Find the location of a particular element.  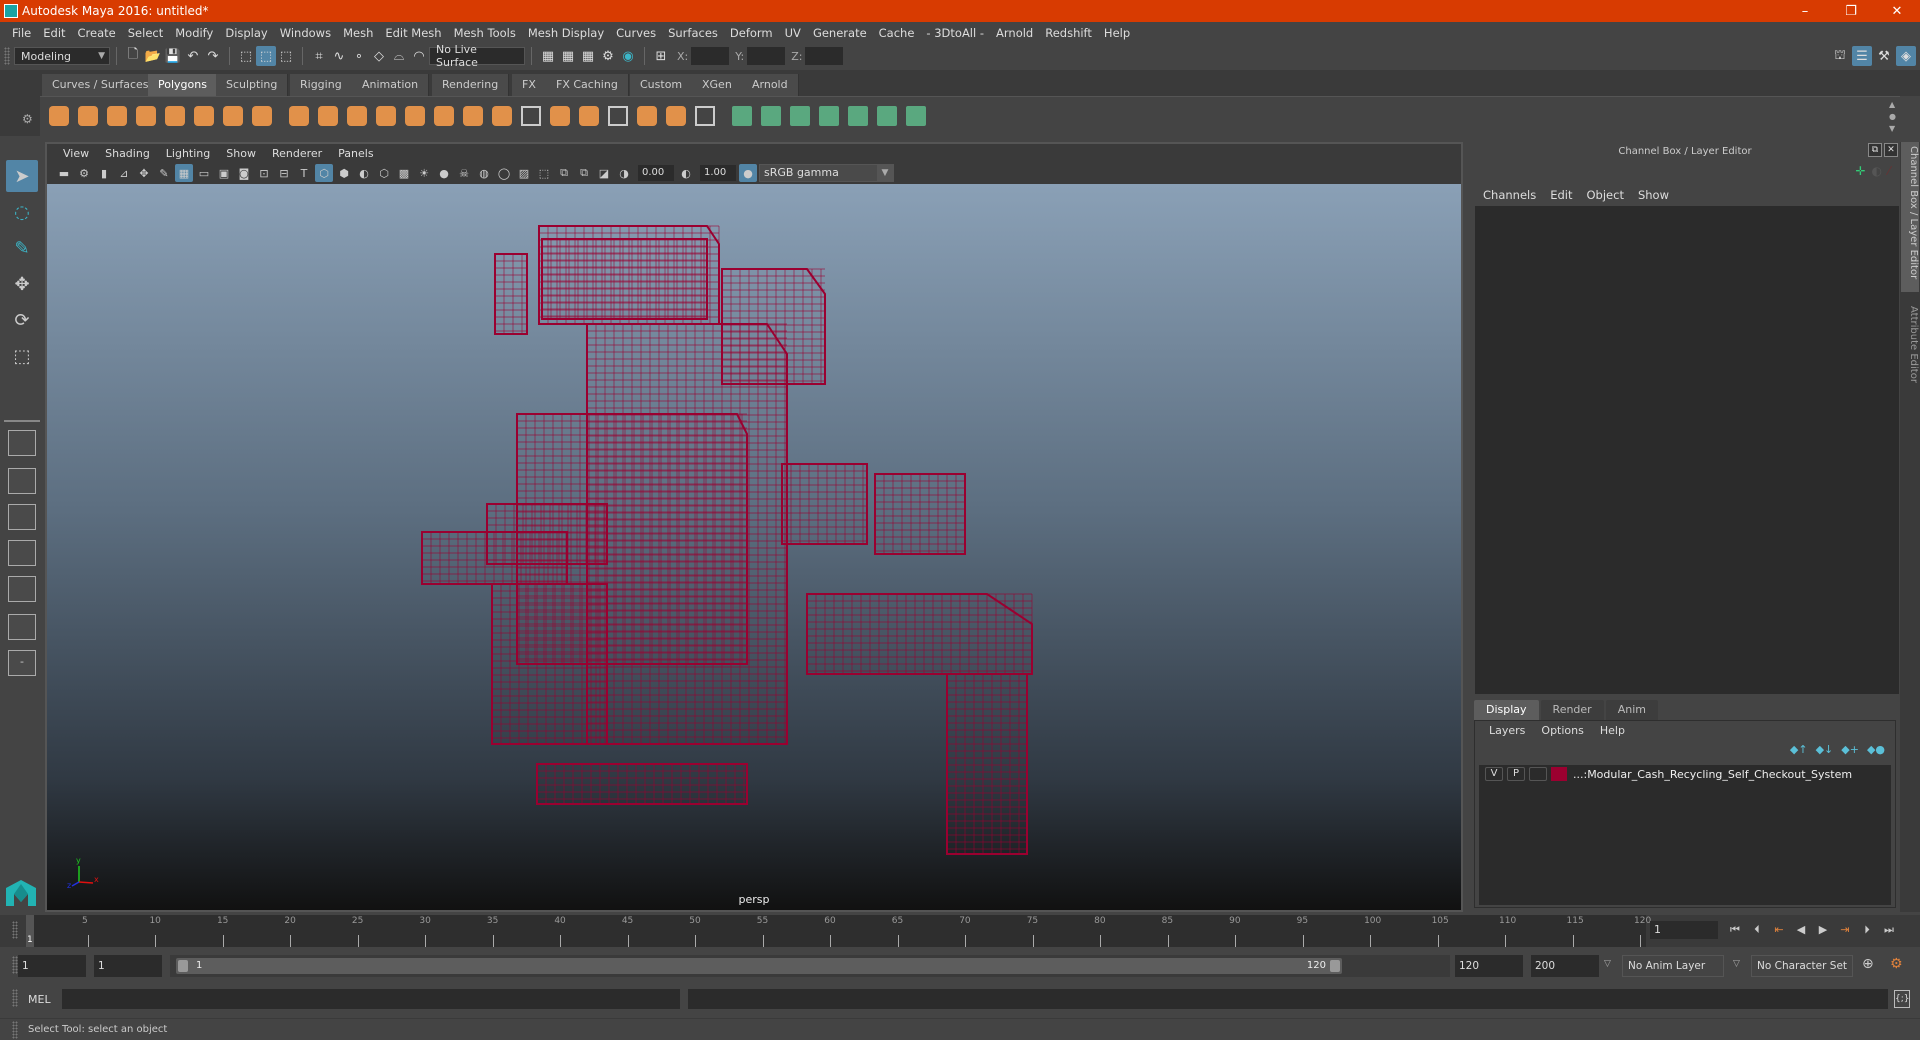

mirror-icon is located at coordinates (357, 116).